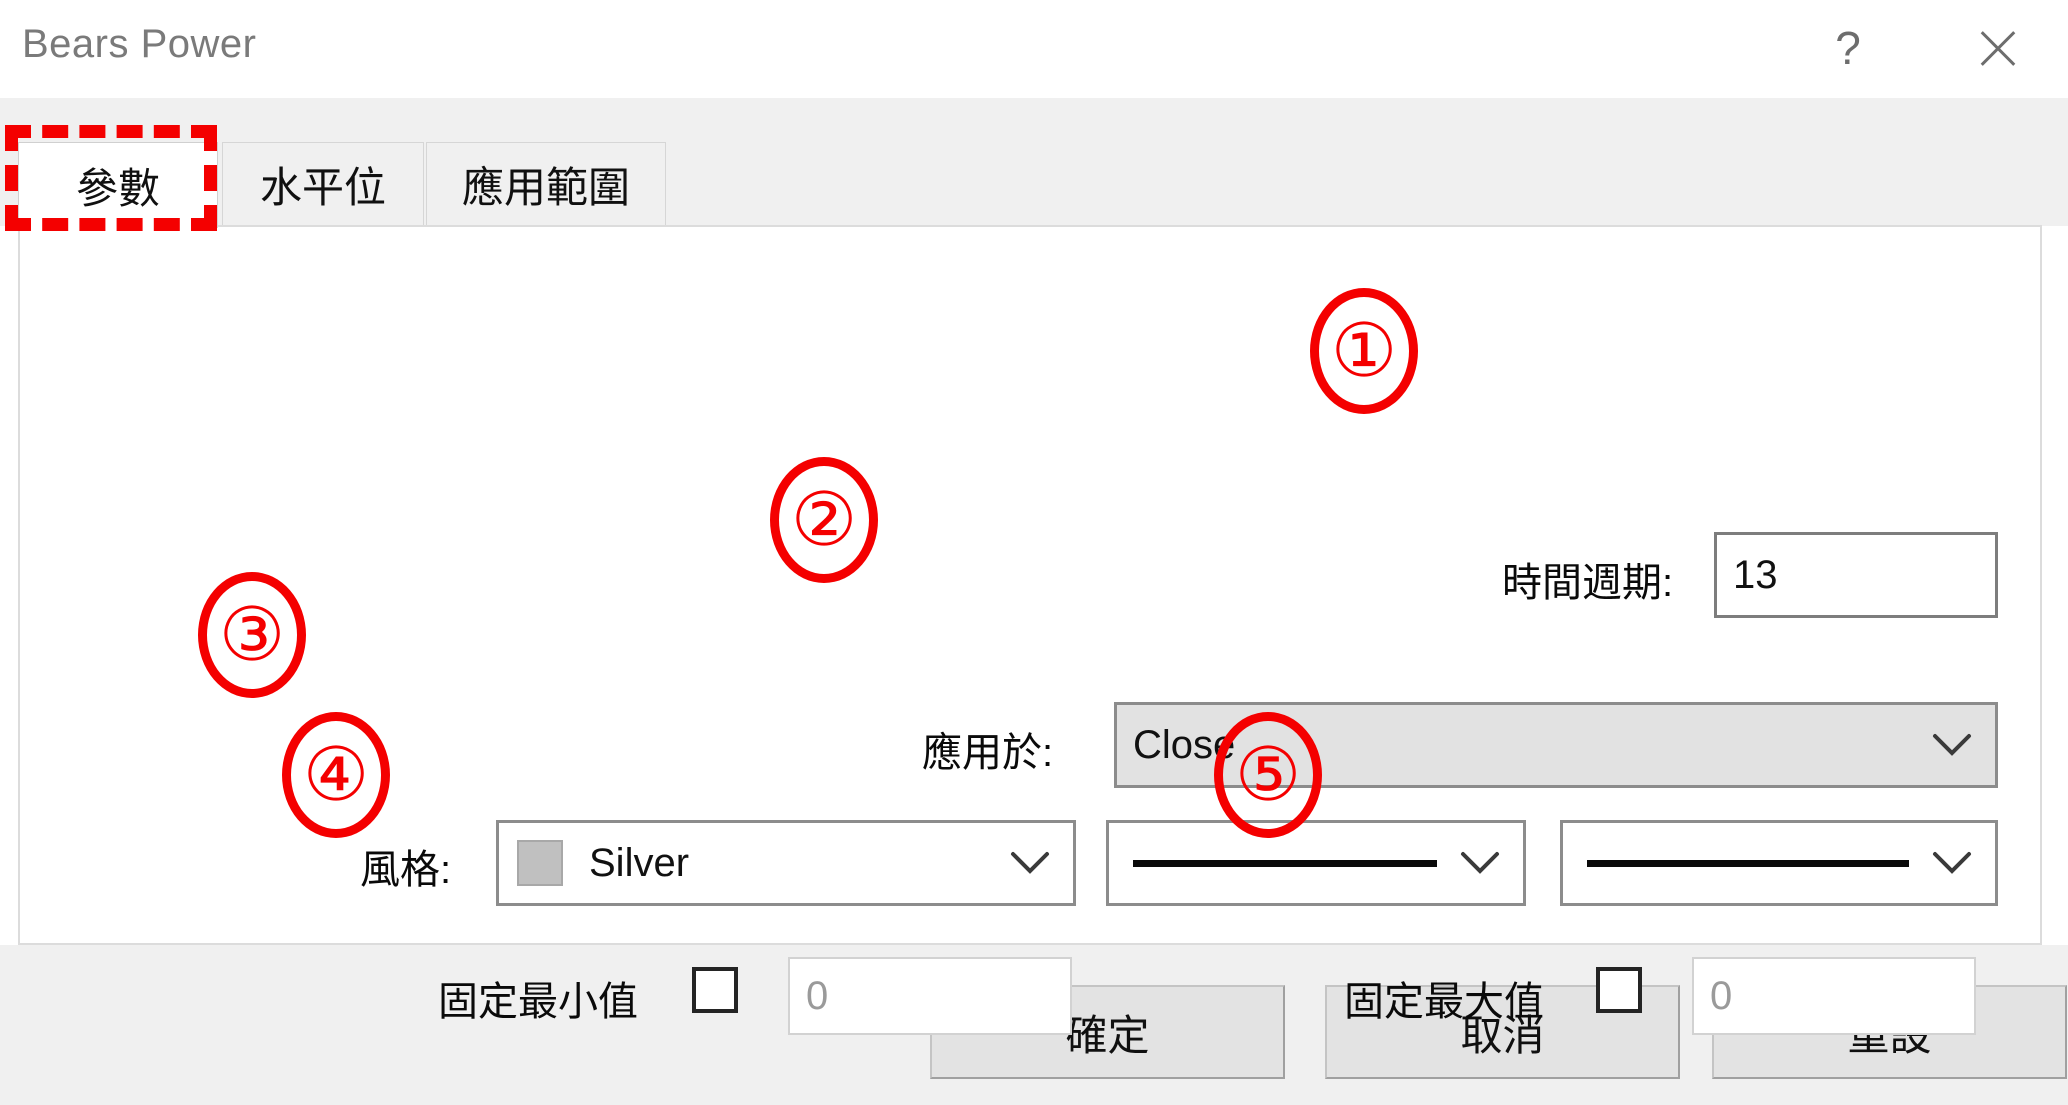 The width and height of the screenshot is (2068, 1105). Describe the element at coordinates (540, 863) in the screenshot. I see `color-swatch-icon` at that location.